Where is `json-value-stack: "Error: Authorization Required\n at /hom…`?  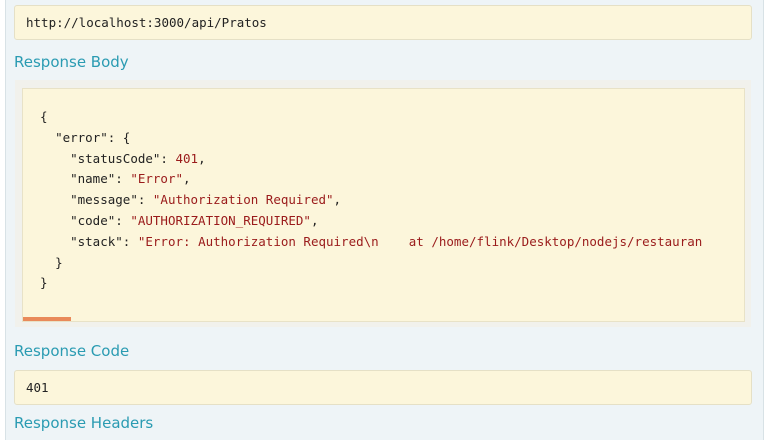 json-value-stack: "Error: Authorization Required\n at /hom… is located at coordinates (420, 241).